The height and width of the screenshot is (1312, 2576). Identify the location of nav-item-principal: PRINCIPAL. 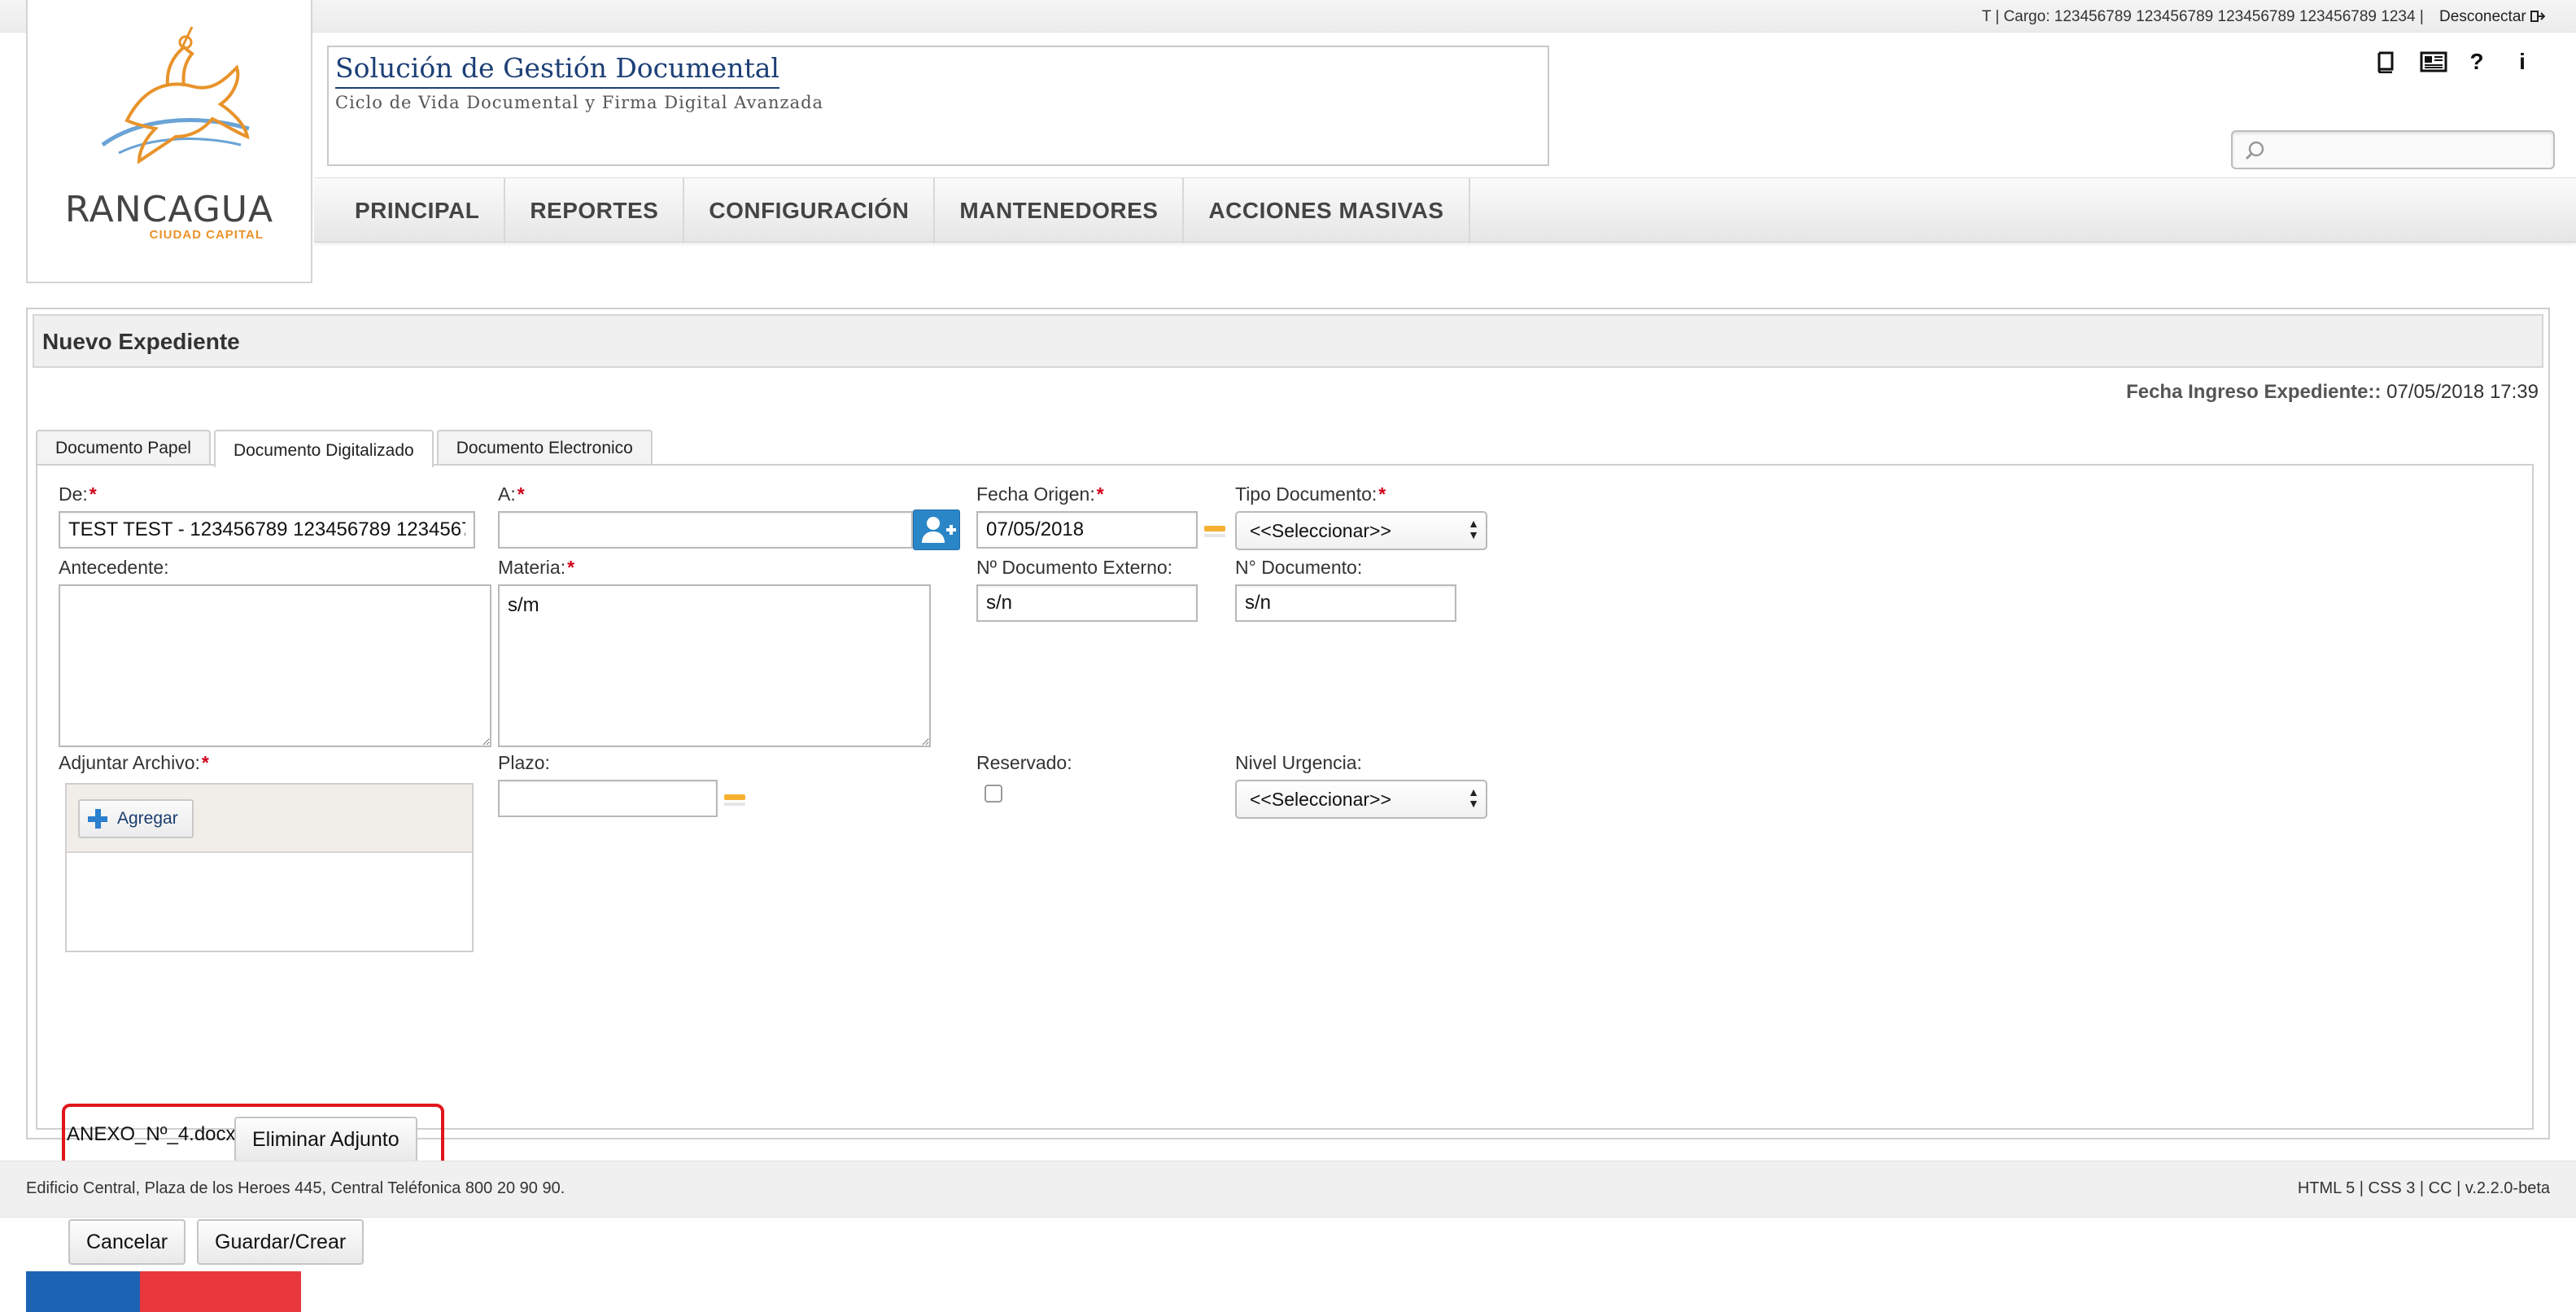
(418, 210).